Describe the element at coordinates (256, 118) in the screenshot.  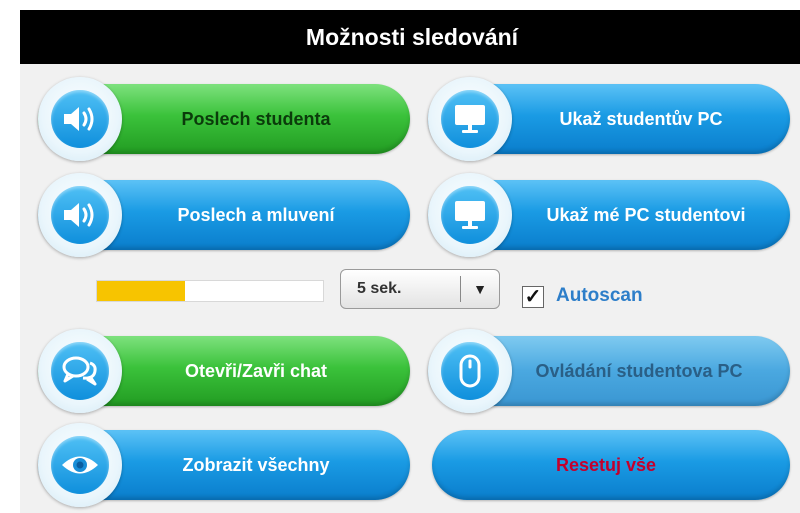
I see `listen-student-label: Poslech studenta` at that location.